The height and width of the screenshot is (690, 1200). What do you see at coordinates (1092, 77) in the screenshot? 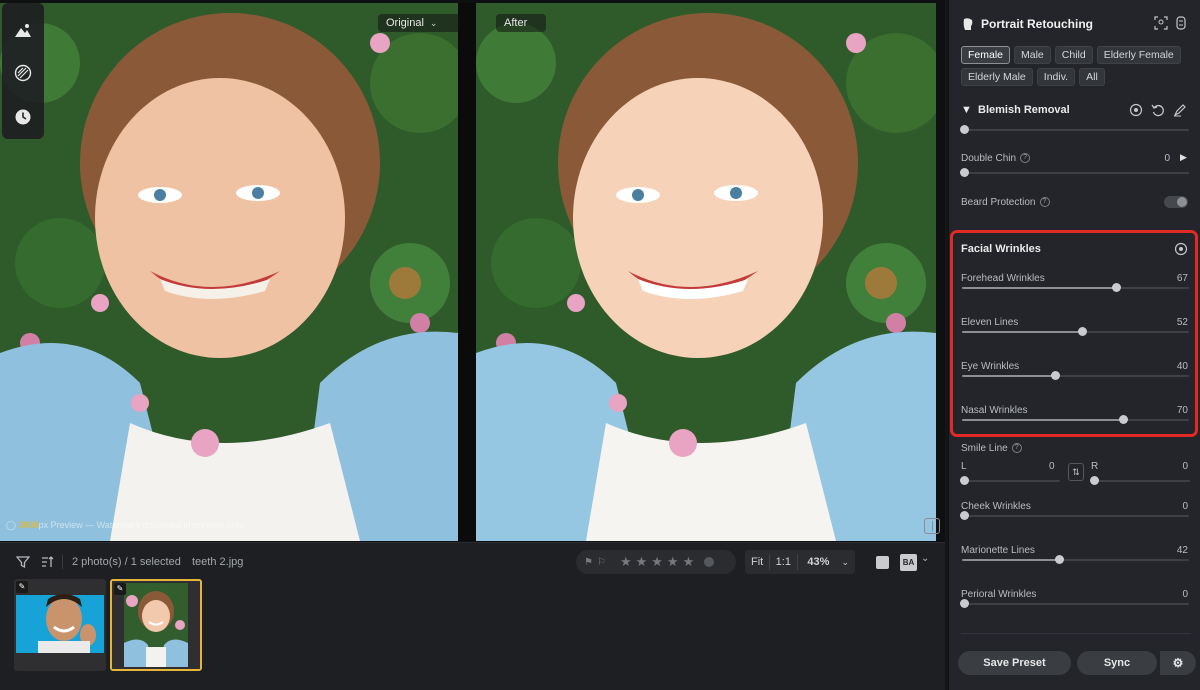
I see `preset-chip: All` at bounding box center [1092, 77].